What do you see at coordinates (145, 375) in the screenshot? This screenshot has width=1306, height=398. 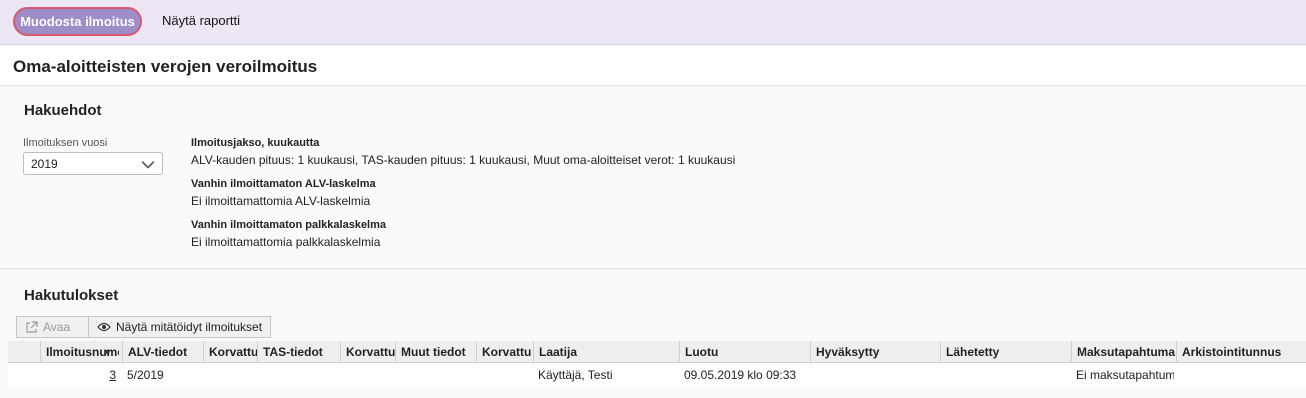 I see `cell-alv: 5/2019` at bounding box center [145, 375].